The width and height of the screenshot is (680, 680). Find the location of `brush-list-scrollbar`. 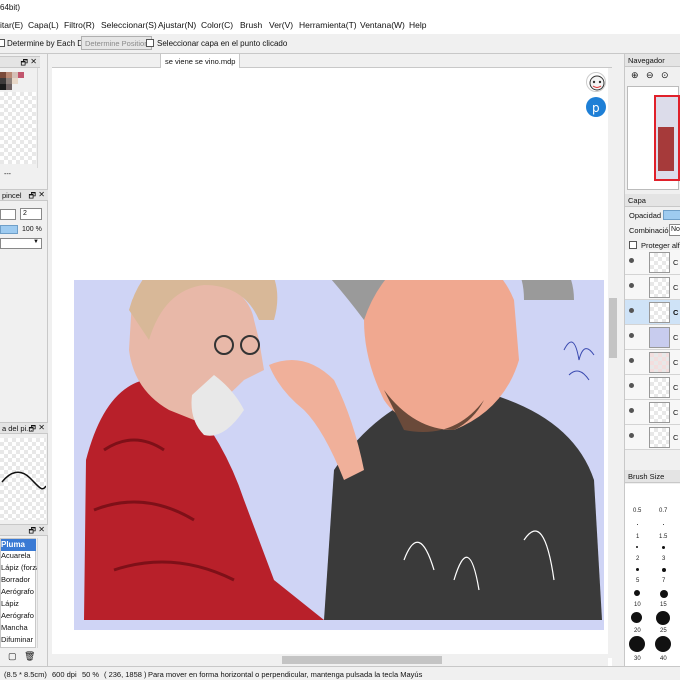

brush-list-scrollbar is located at coordinates (41, 593).